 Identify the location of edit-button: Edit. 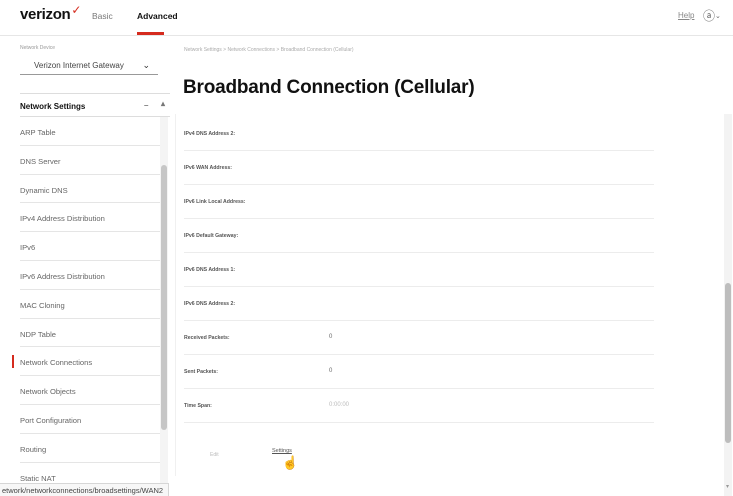
(214, 455).